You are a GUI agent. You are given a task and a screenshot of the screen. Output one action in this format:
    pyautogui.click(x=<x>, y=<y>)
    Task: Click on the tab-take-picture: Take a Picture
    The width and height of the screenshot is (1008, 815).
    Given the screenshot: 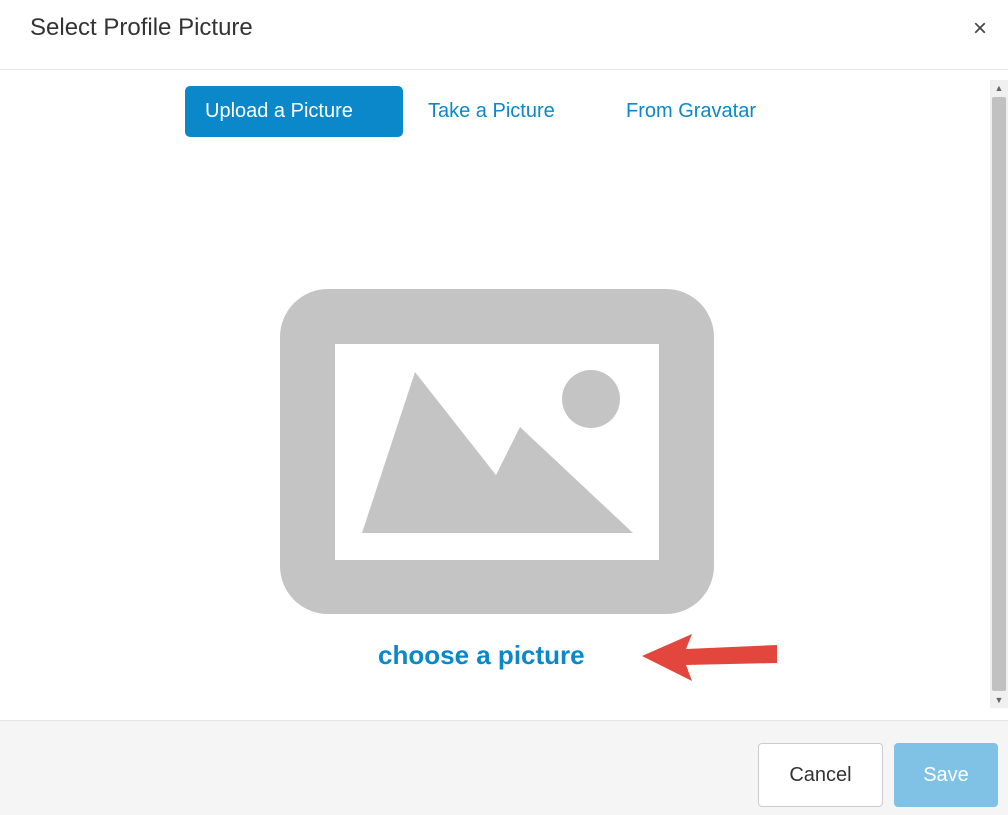 What is the action you would take?
    pyautogui.click(x=491, y=111)
    